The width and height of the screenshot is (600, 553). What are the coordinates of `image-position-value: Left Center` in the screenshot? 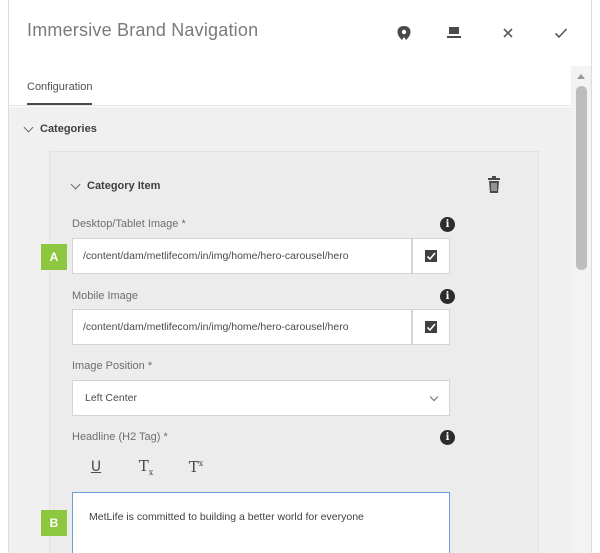 It's located at (111, 398).